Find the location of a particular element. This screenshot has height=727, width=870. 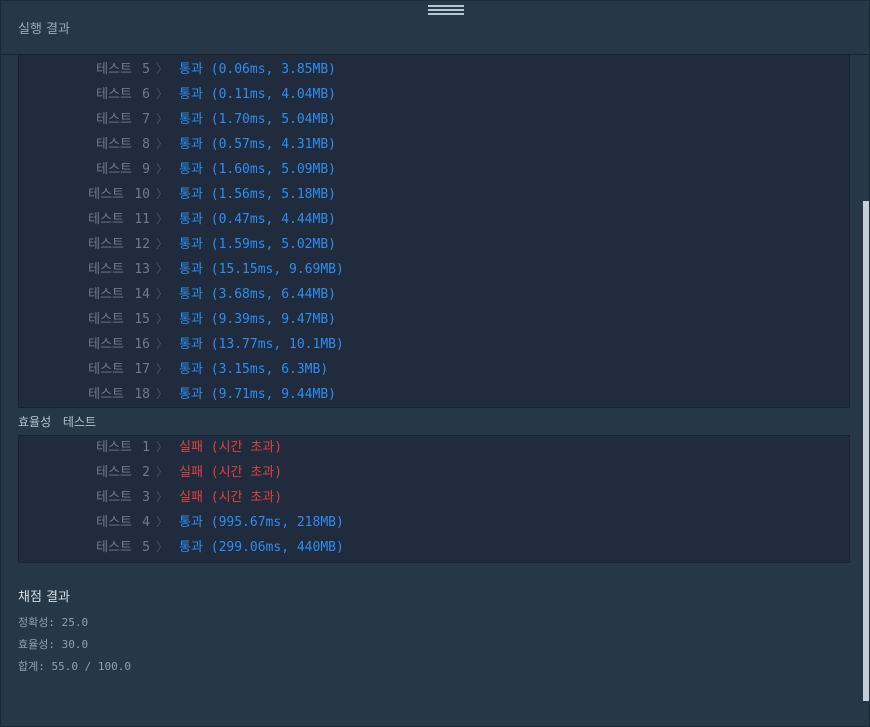

test-result: 통과 (0.06ms, 3.85MB) is located at coordinates (257, 69).